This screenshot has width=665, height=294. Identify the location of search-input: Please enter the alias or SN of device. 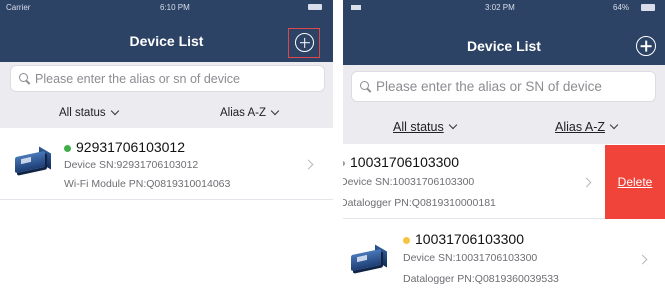
(503, 86).